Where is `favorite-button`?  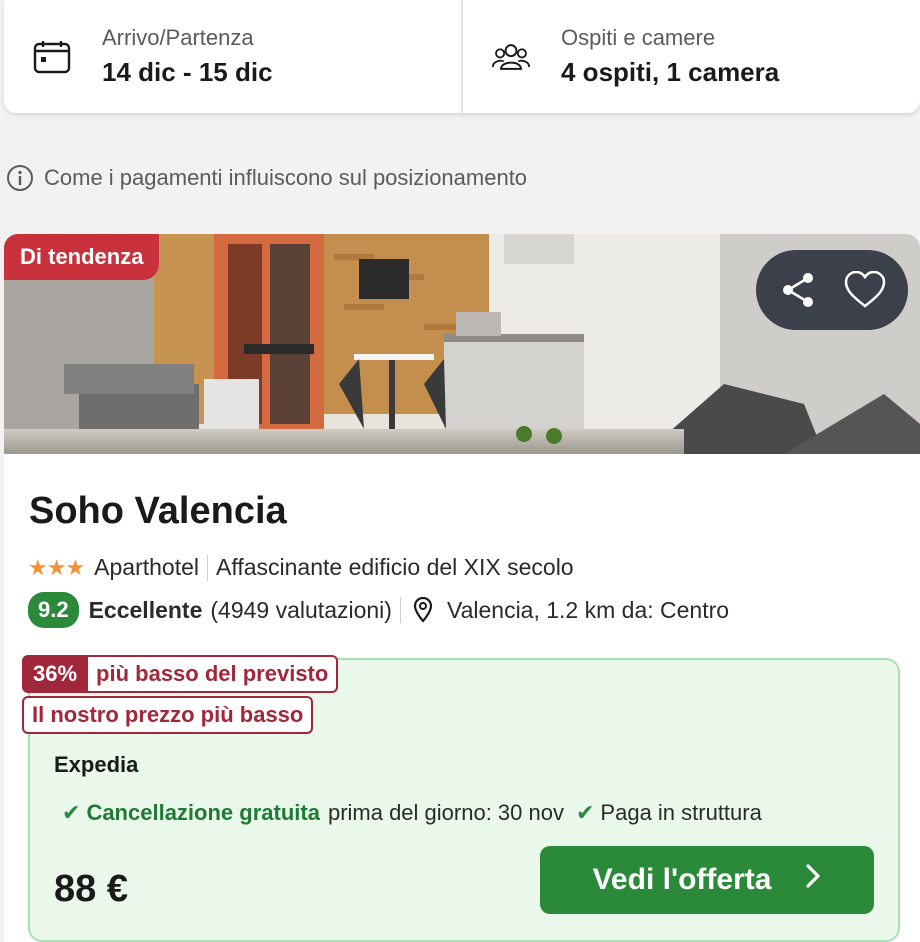 favorite-button is located at coordinates (865, 290).